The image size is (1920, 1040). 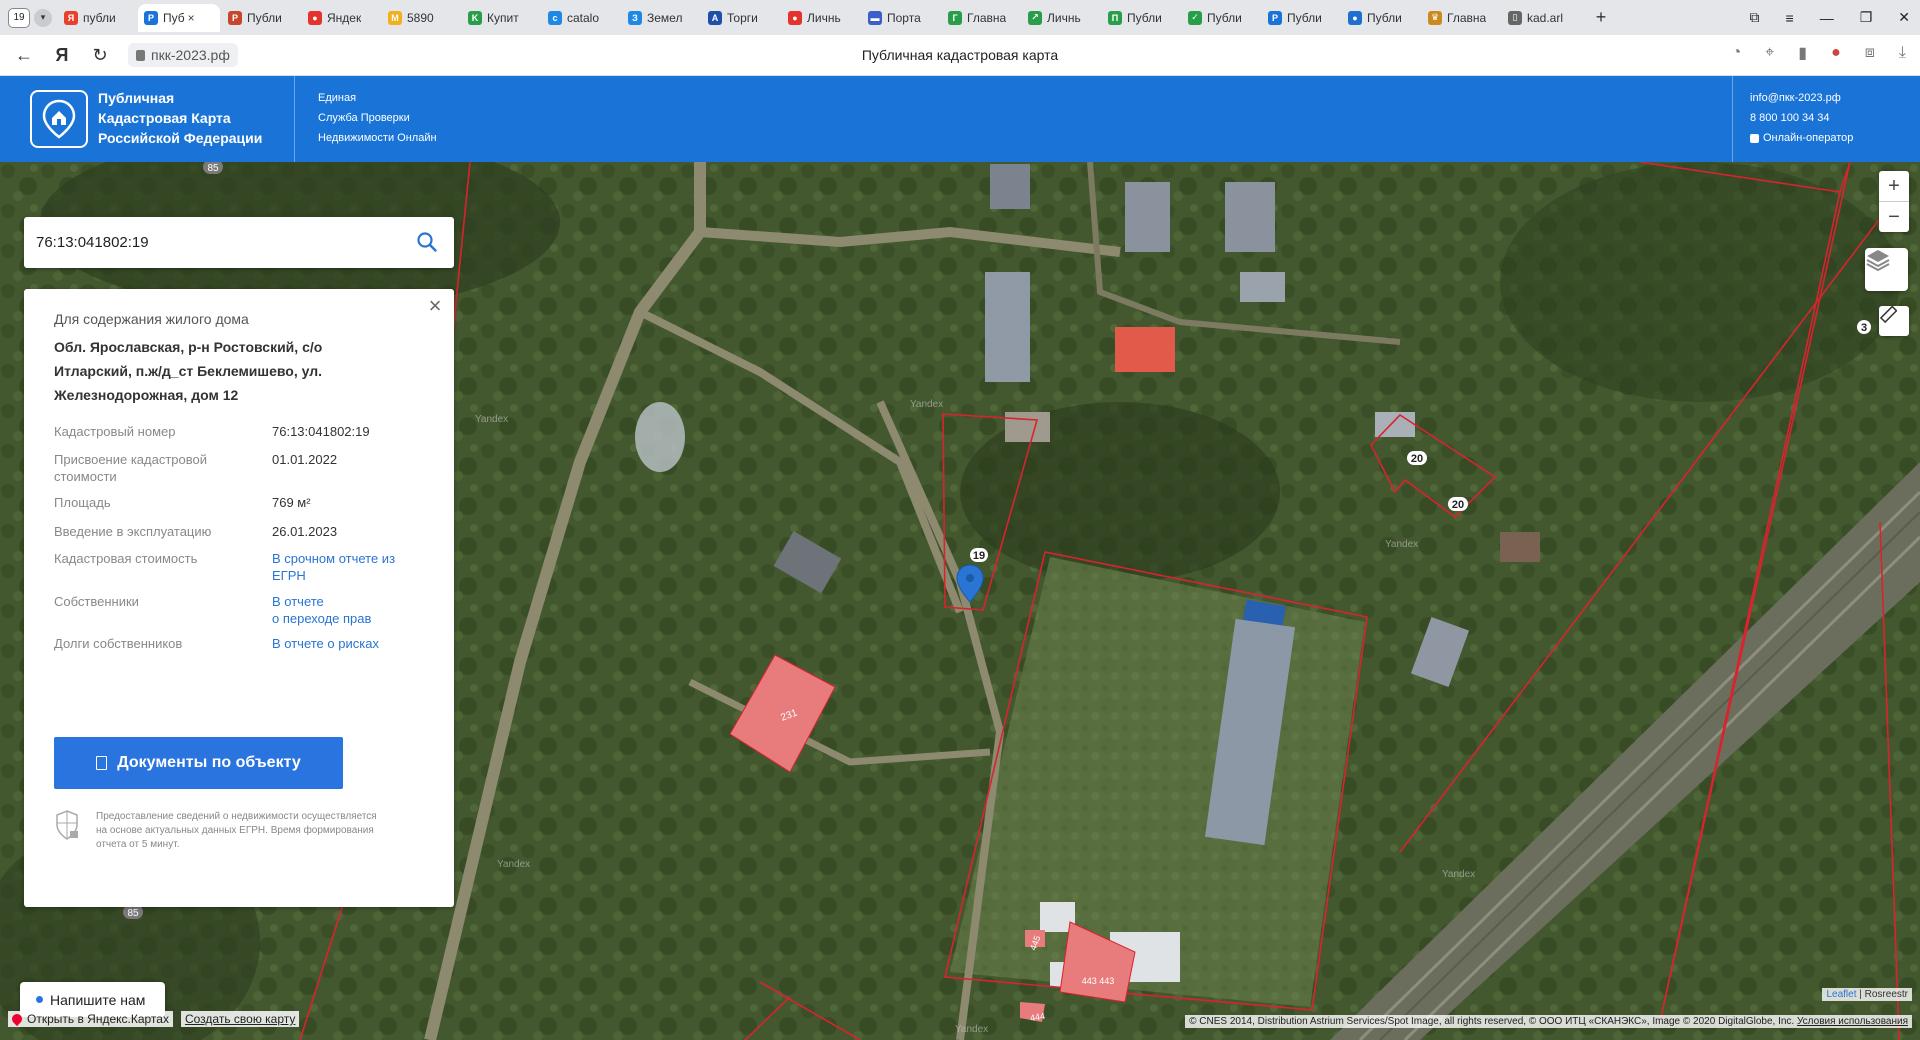 I want to click on browser-tab: P Пуб ×, so click(x=179, y=17).